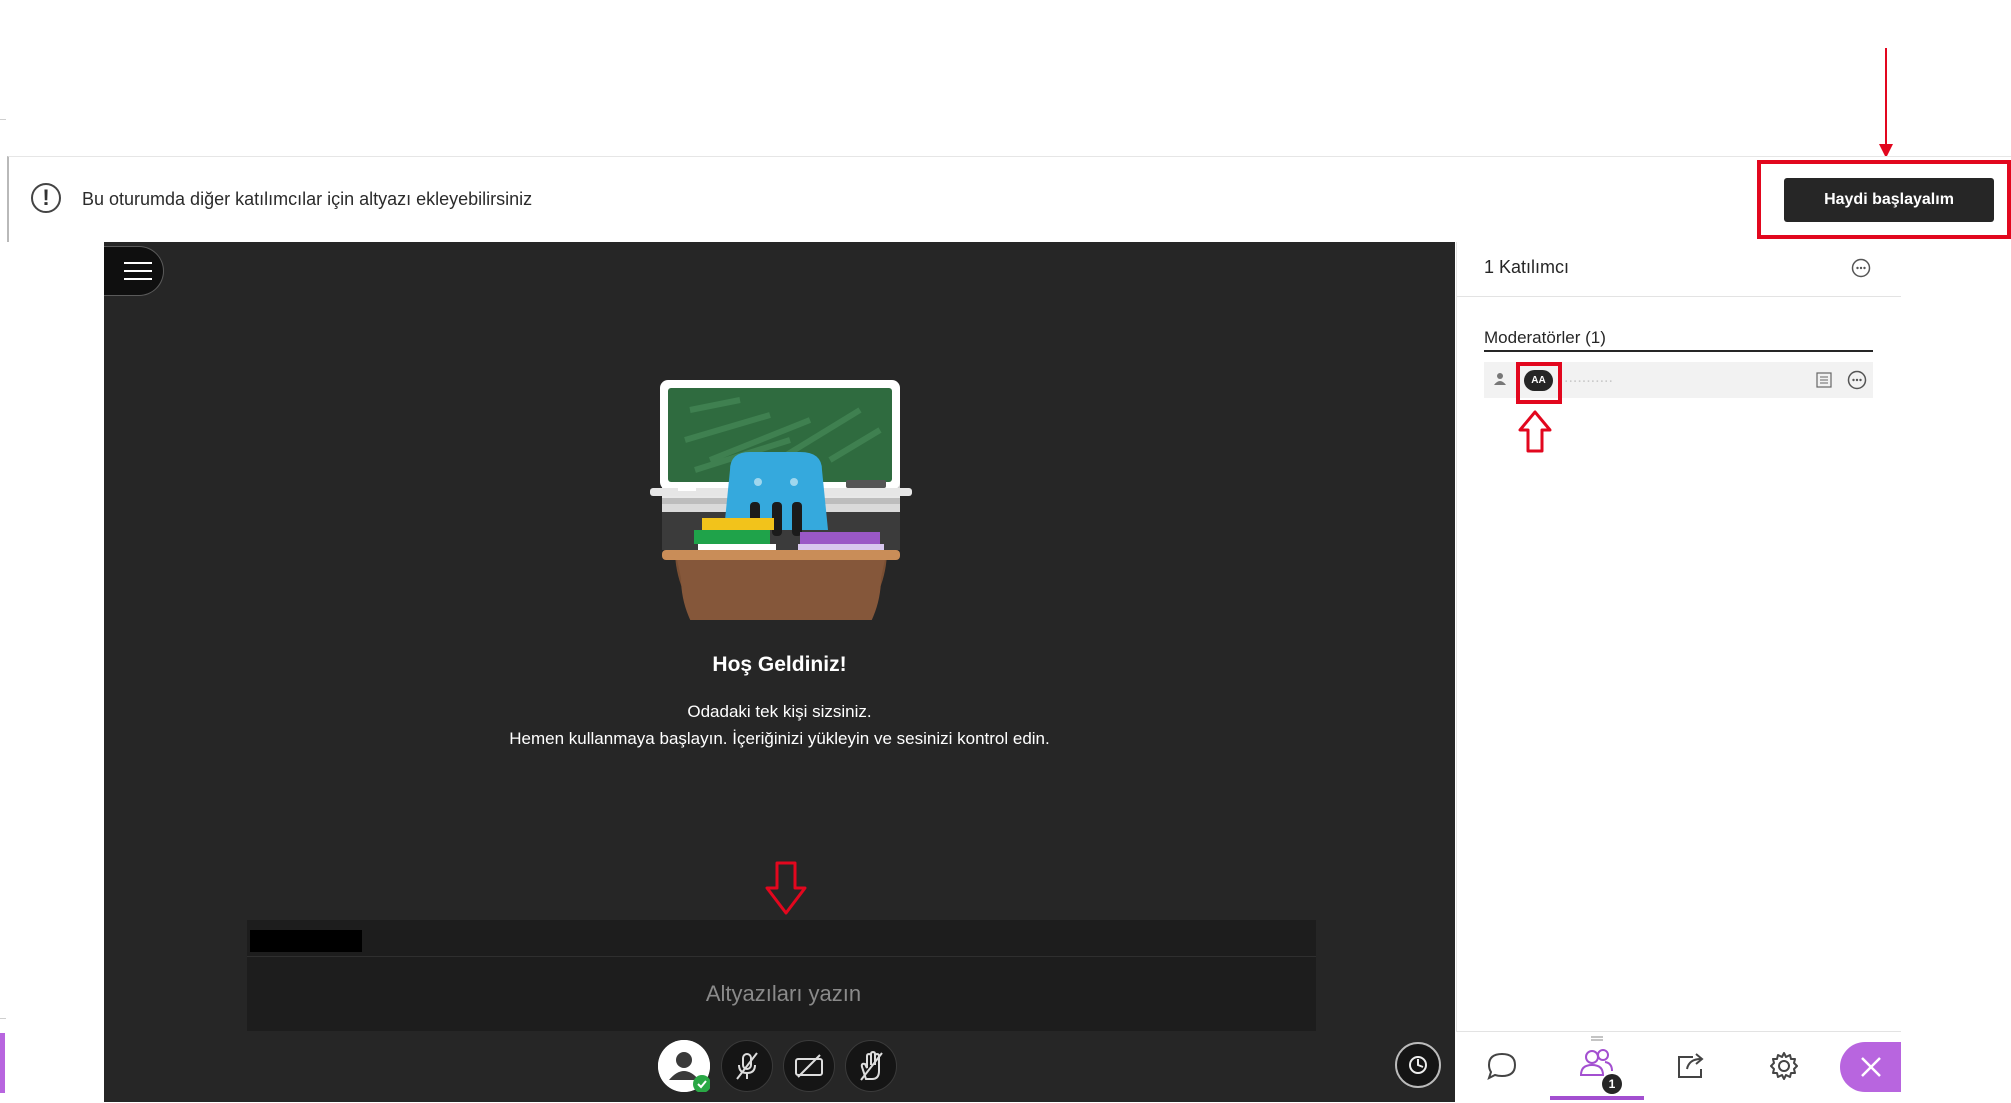 Image resolution: width=2011 pixels, height=1103 pixels. What do you see at coordinates (1678, 296) in the screenshot?
I see `panel-divider` at bounding box center [1678, 296].